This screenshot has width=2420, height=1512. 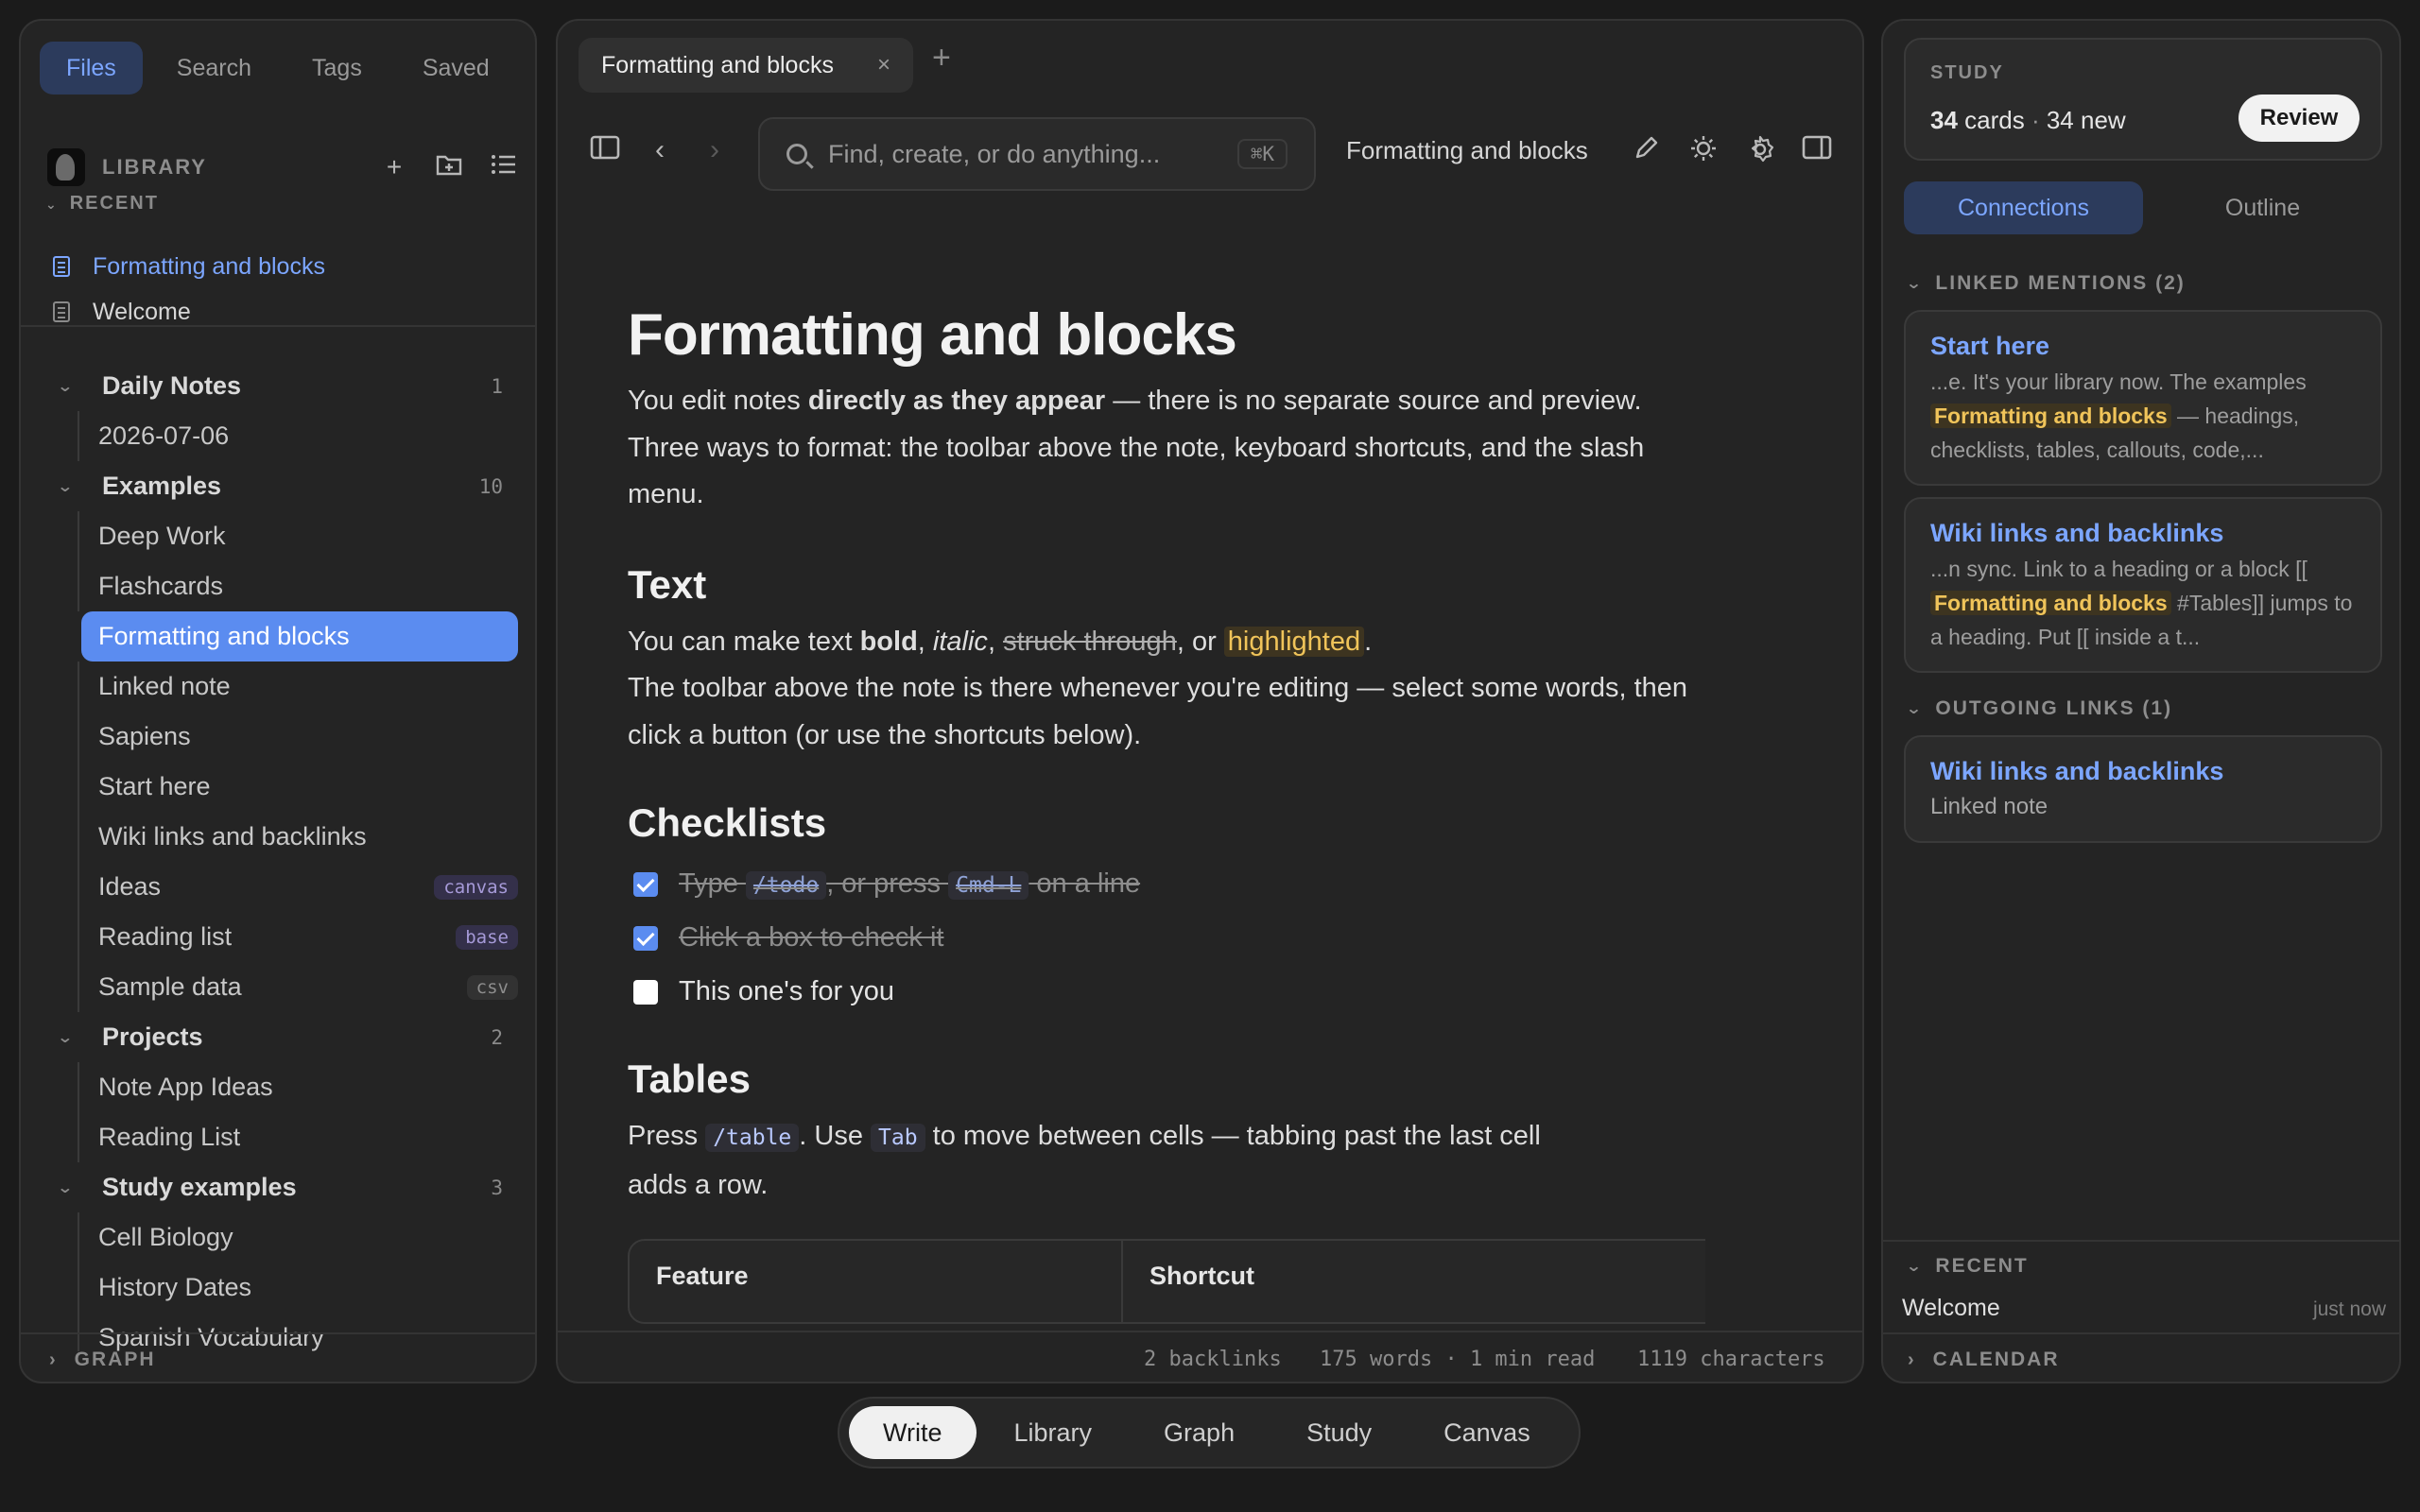 I want to click on search-icon, so click(x=796, y=154).